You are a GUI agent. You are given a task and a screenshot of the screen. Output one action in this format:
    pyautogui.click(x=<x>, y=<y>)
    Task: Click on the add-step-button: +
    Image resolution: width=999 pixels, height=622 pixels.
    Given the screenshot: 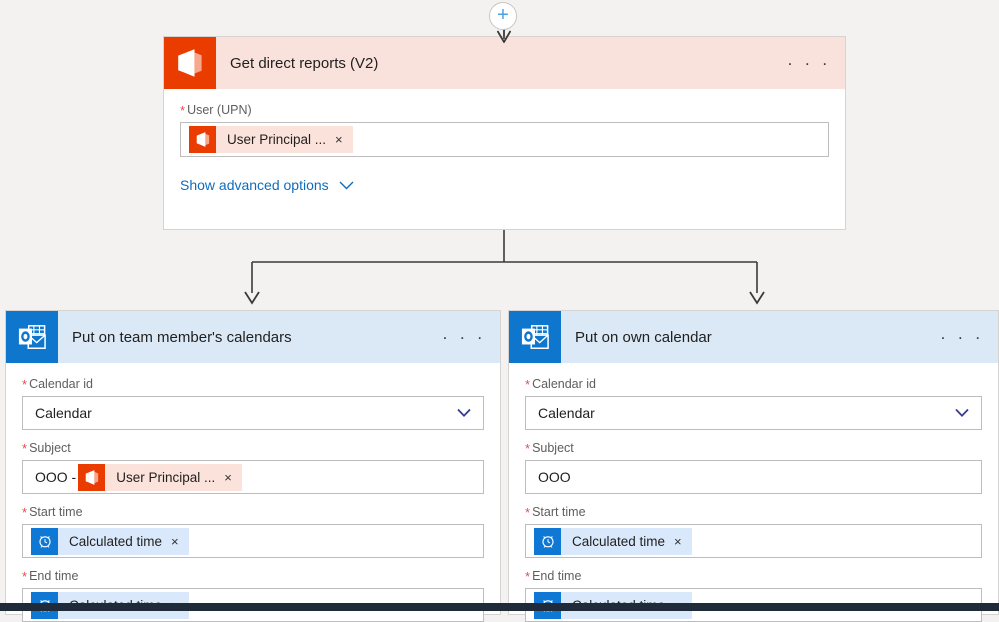 What is the action you would take?
    pyautogui.click(x=503, y=16)
    